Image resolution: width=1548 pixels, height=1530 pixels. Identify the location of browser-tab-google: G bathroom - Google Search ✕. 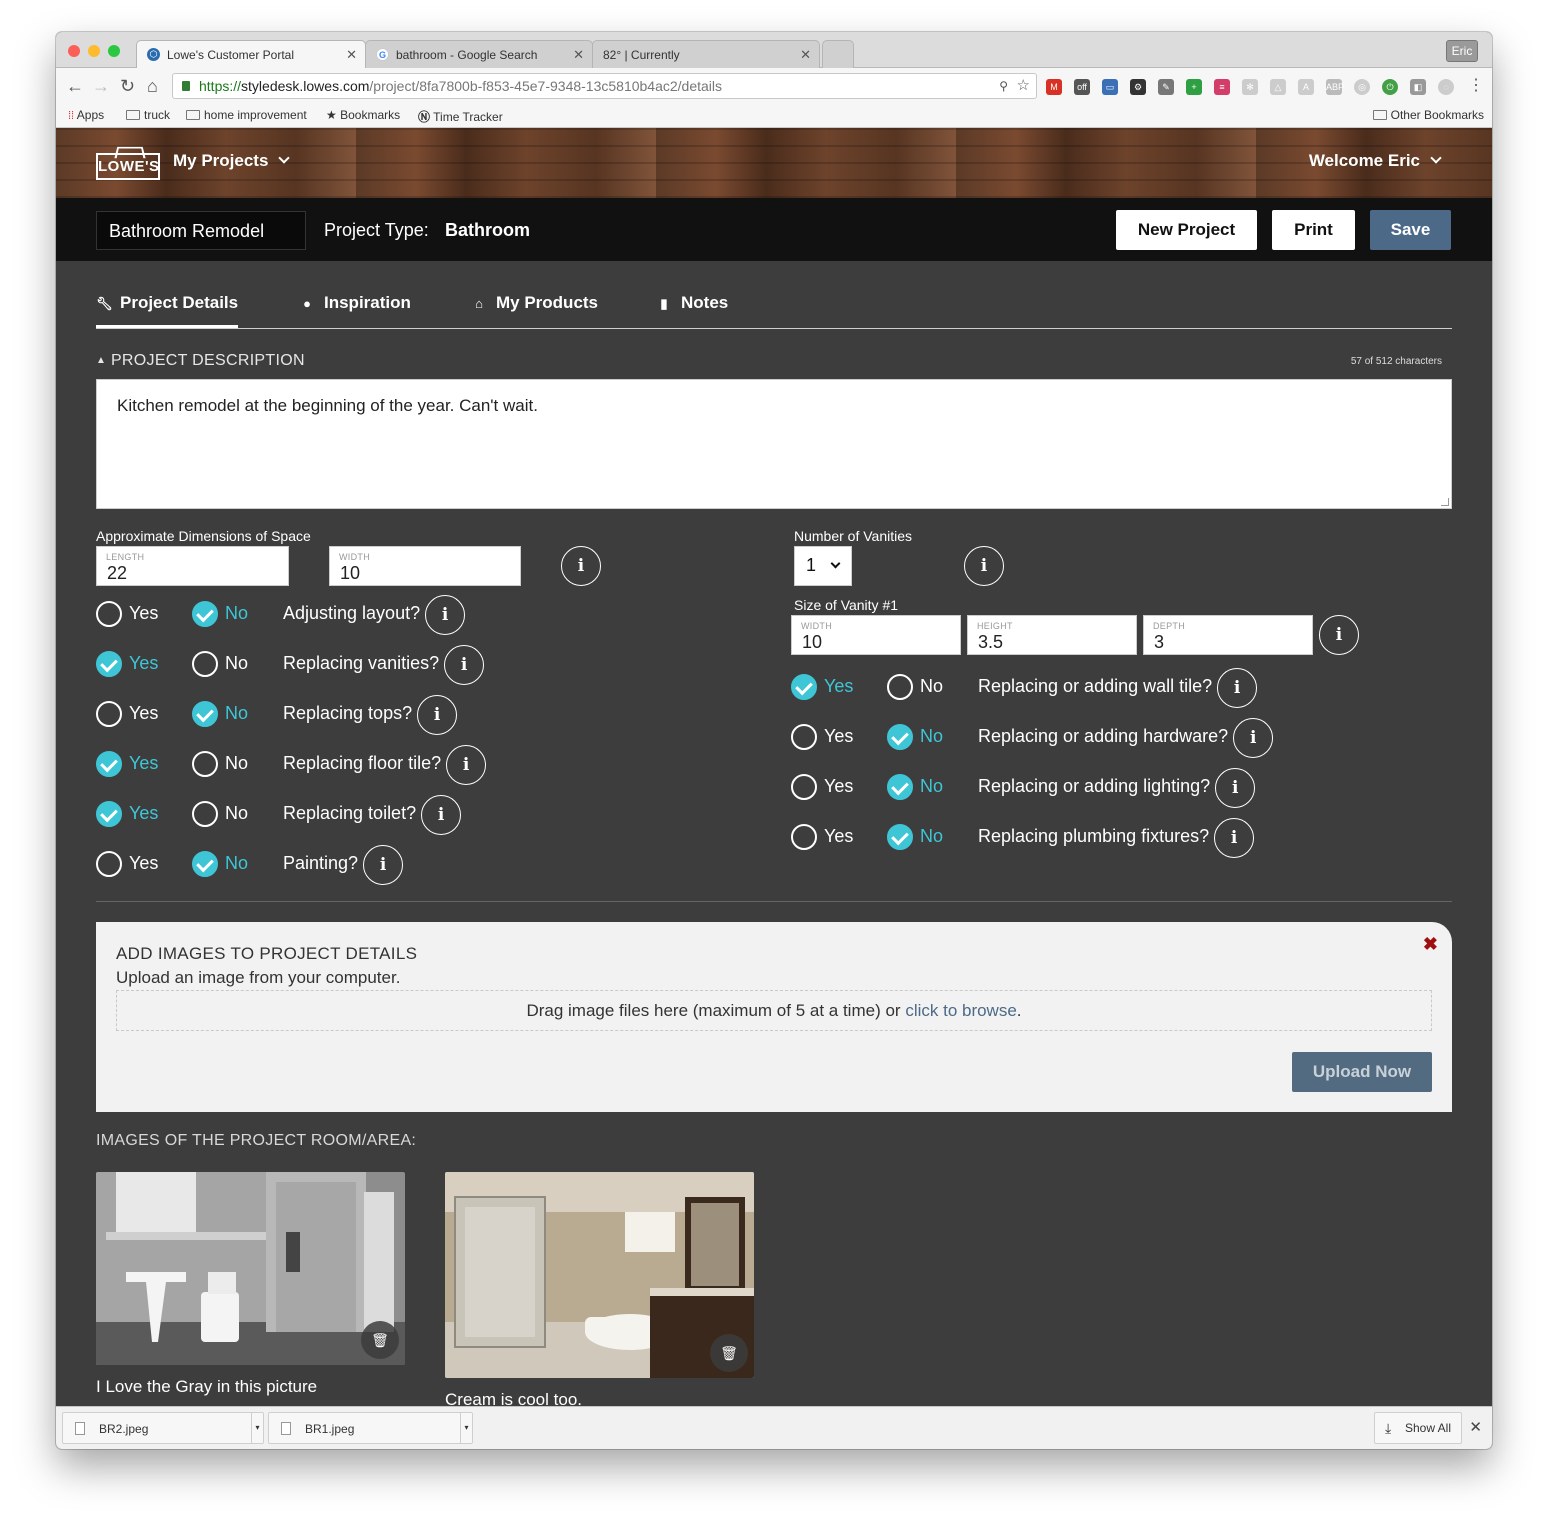
(479, 54).